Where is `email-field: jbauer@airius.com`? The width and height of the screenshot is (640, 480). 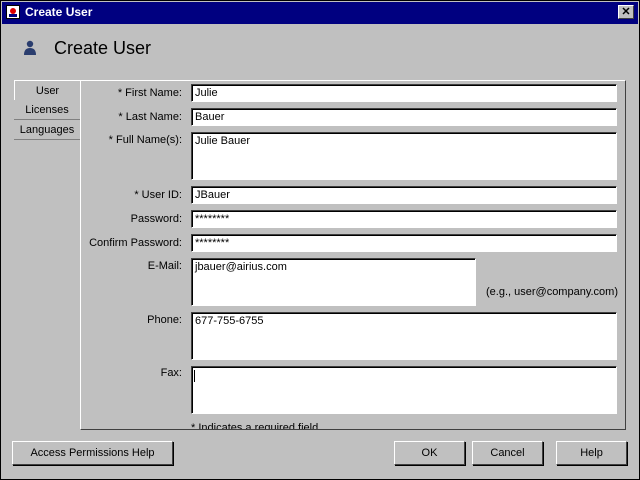
email-field: jbauer@airius.com is located at coordinates (333, 282).